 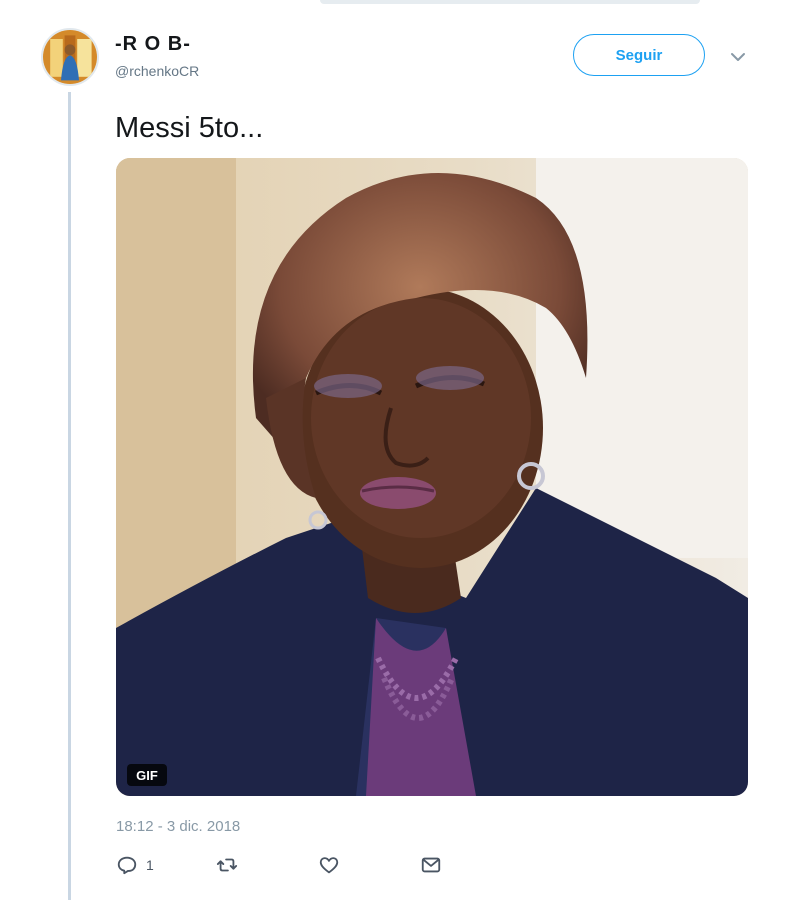 I want to click on heart-icon, so click(x=329, y=865).